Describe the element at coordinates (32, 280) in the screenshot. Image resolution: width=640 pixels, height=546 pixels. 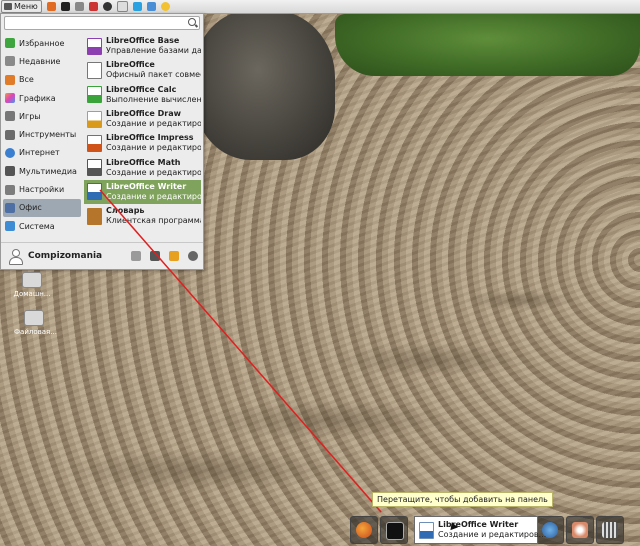
I see `home-folder-icon` at that location.